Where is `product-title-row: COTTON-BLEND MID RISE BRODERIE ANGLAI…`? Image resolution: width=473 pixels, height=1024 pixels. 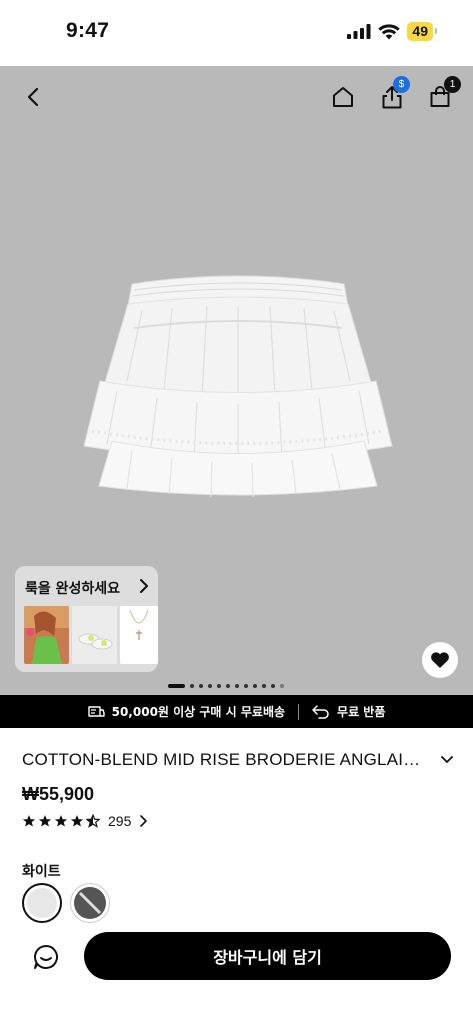 product-title-row: COTTON-BLEND MID RISE BRODERIE ANGLAI… is located at coordinates (238, 760).